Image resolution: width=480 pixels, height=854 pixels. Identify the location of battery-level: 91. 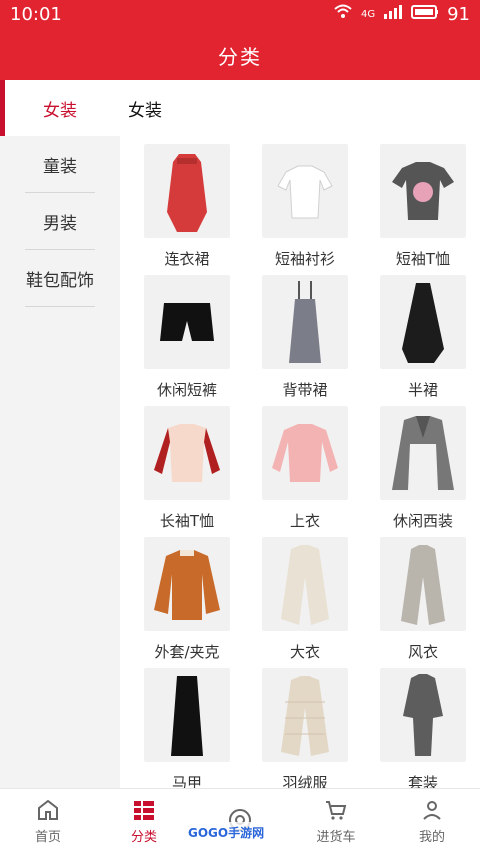
(458, 14).